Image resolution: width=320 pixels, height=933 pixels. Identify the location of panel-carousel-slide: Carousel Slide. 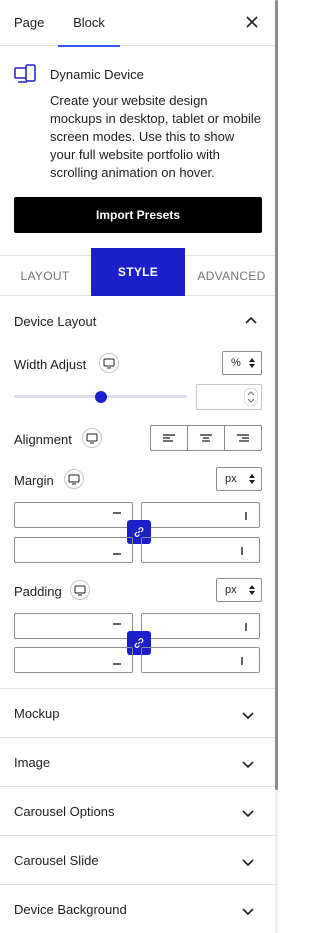
(137, 861).